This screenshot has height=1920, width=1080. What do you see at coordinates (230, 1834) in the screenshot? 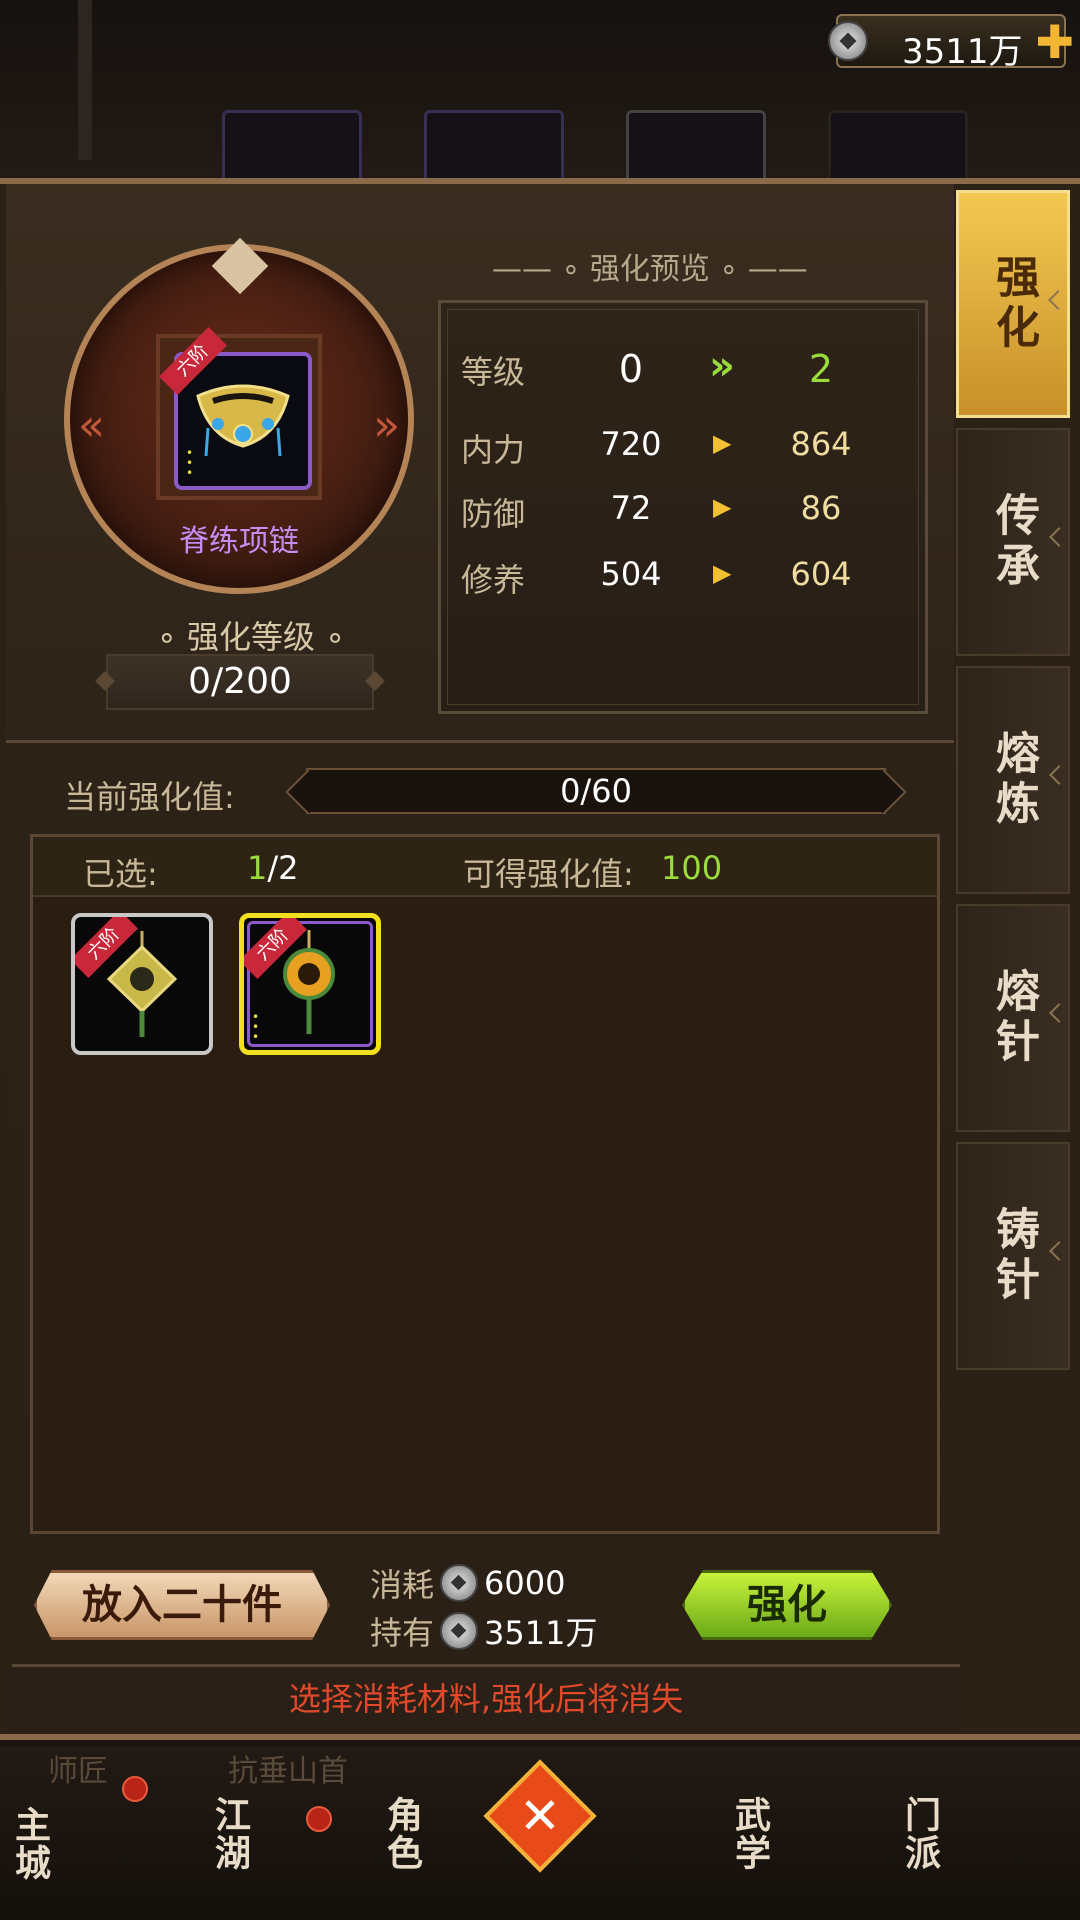
I see `nav-jianghu: 江湖` at bounding box center [230, 1834].